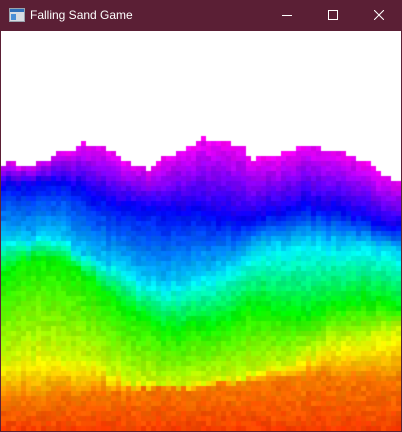  What do you see at coordinates (201, 15) in the screenshot?
I see `title-bar: Falling Sand Game` at bounding box center [201, 15].